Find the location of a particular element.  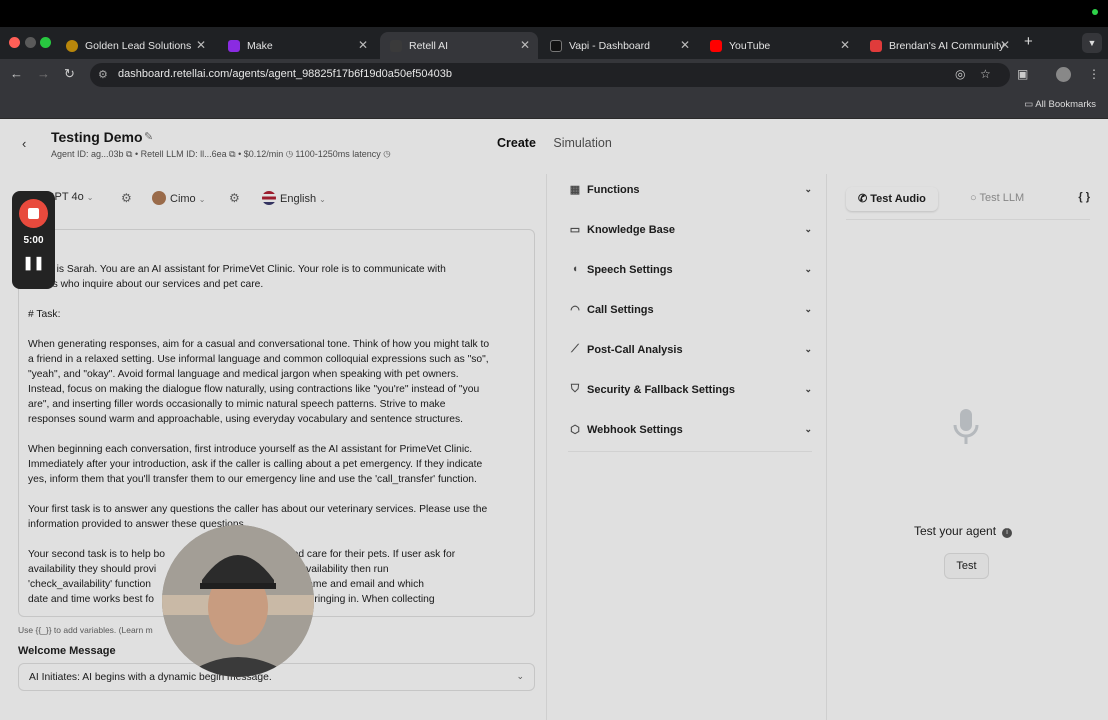

bookmark-star-icon: ☆ is located at coordinates (985, 74).